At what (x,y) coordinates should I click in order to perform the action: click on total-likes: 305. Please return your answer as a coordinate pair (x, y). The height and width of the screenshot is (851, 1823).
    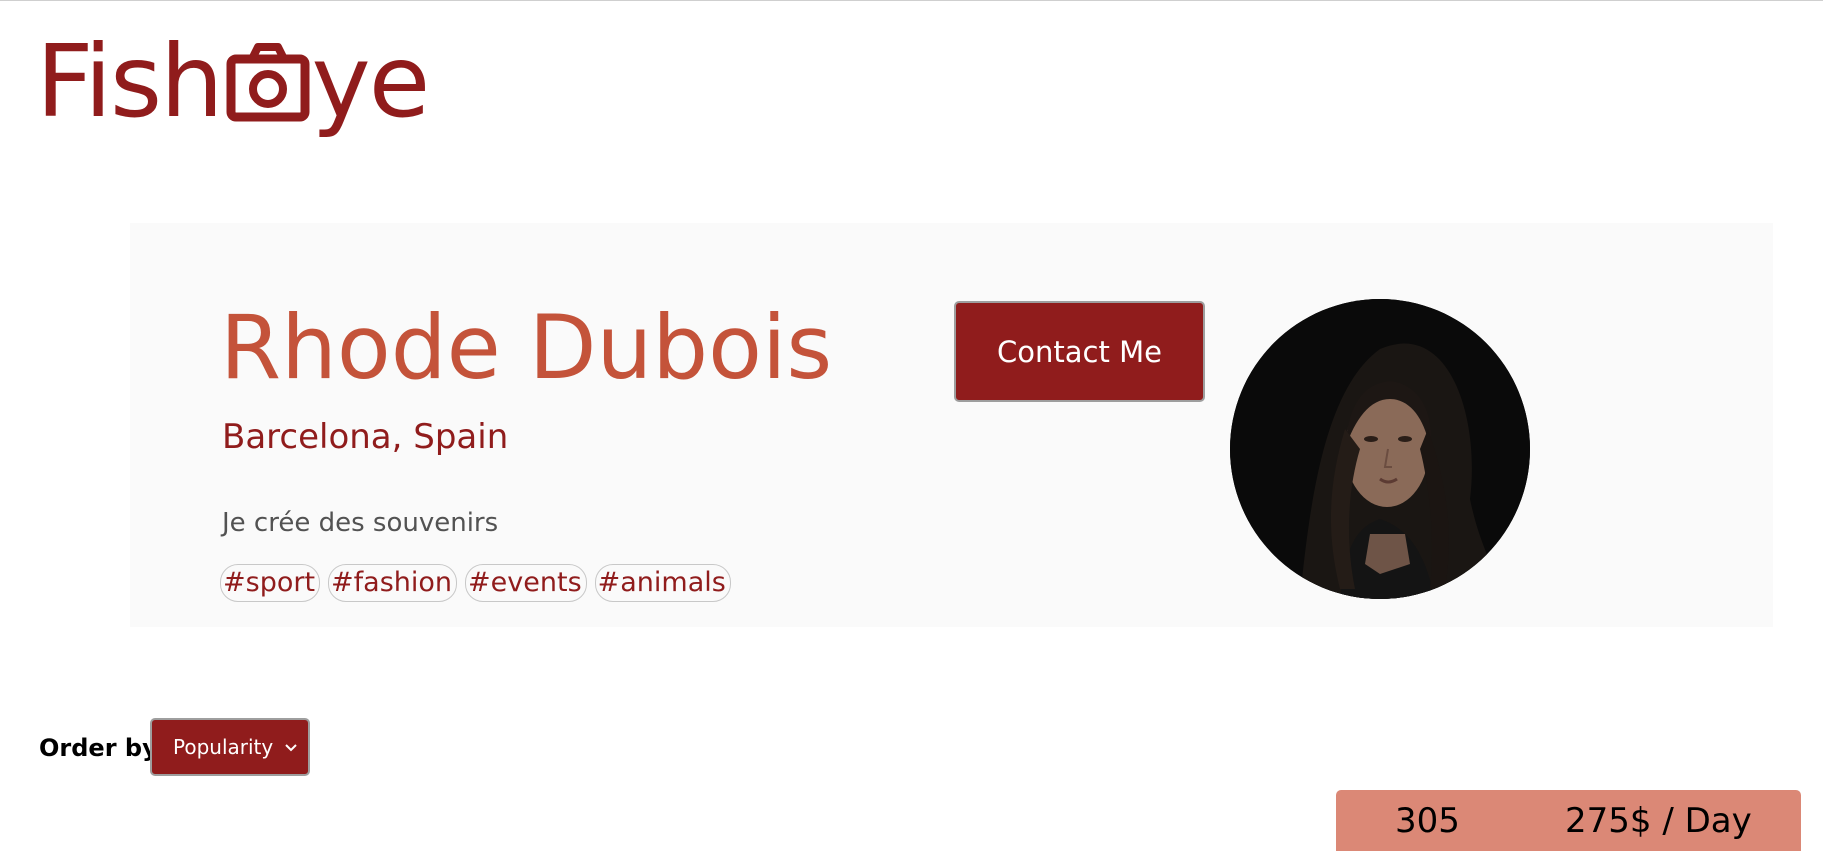
    Looking at the image, I should click on (1427, 821).